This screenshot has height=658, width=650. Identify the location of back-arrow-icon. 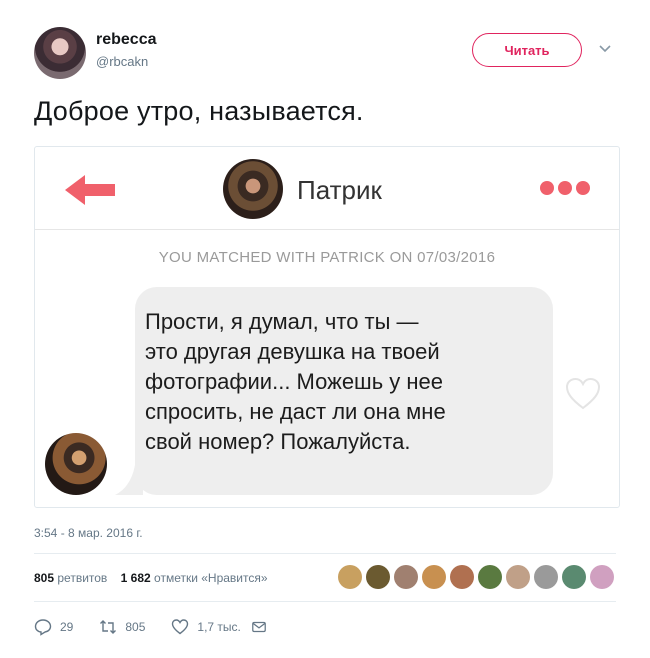
(90, 190).